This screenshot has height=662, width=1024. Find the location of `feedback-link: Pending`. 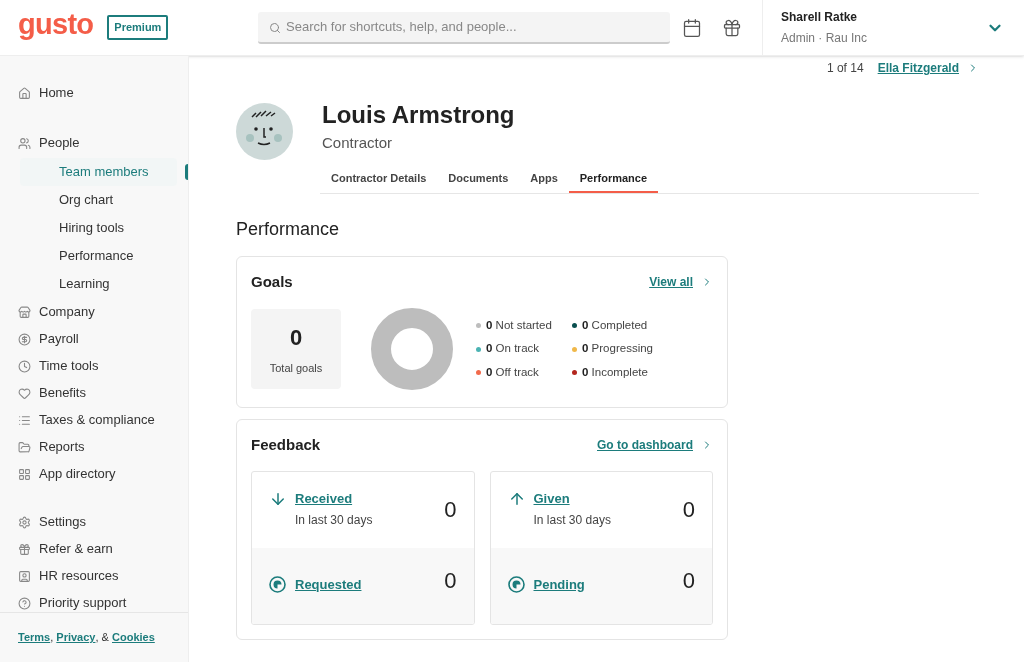

feedback-link: Pending is located at coordinates (608, 584).